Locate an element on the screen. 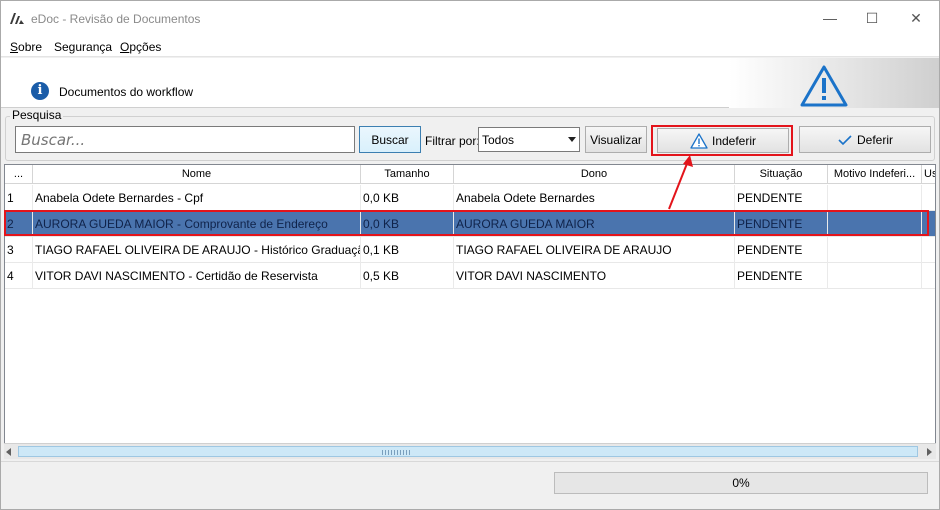  view-button-label: Visualizar is located at coordinates (616, 139).